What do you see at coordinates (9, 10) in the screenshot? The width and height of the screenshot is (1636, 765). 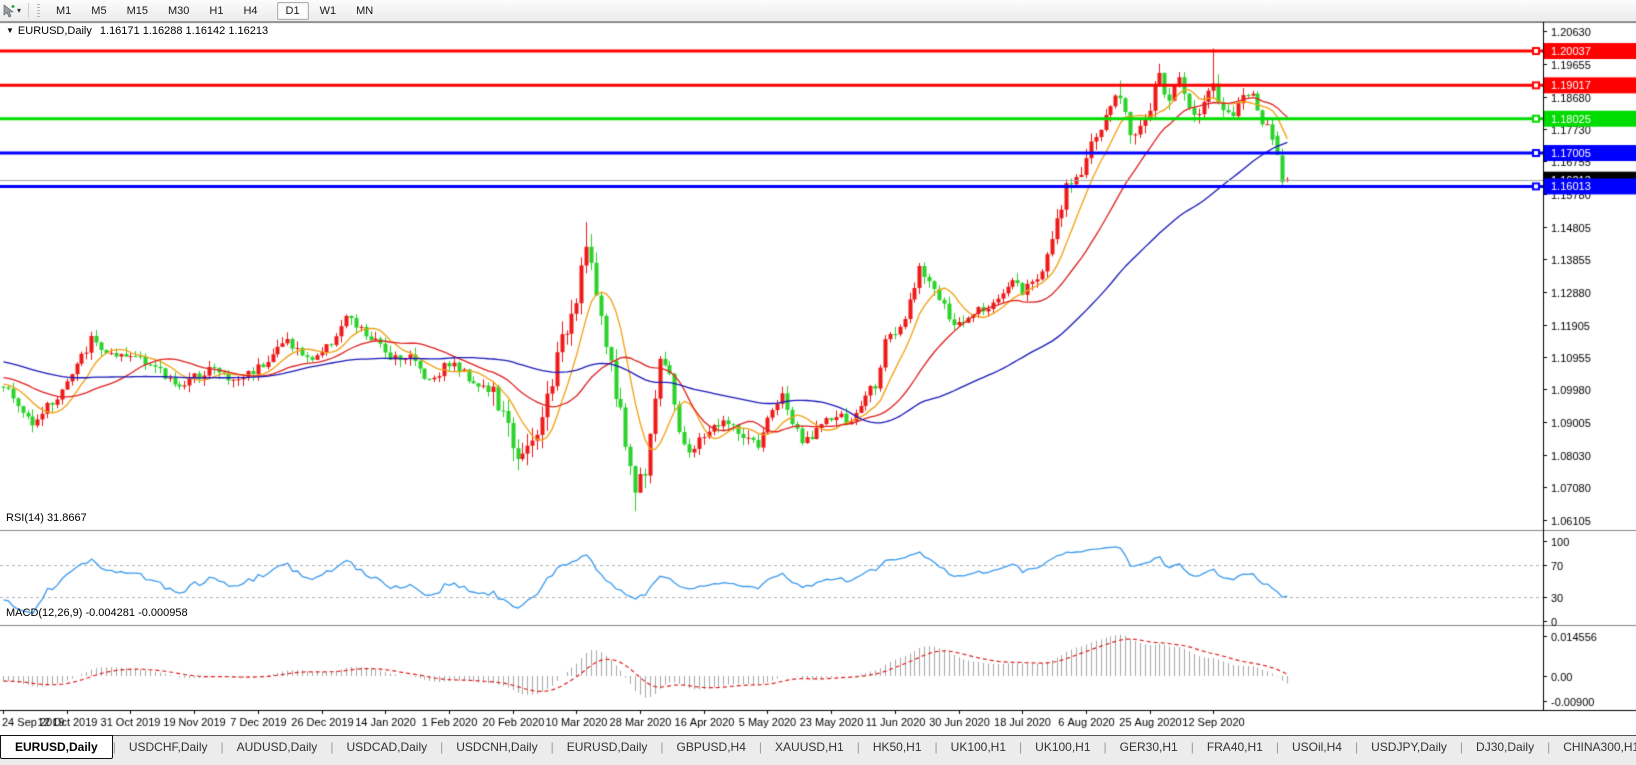 I see `crosshair-cursor-icon` at bounding box center [9, 10].